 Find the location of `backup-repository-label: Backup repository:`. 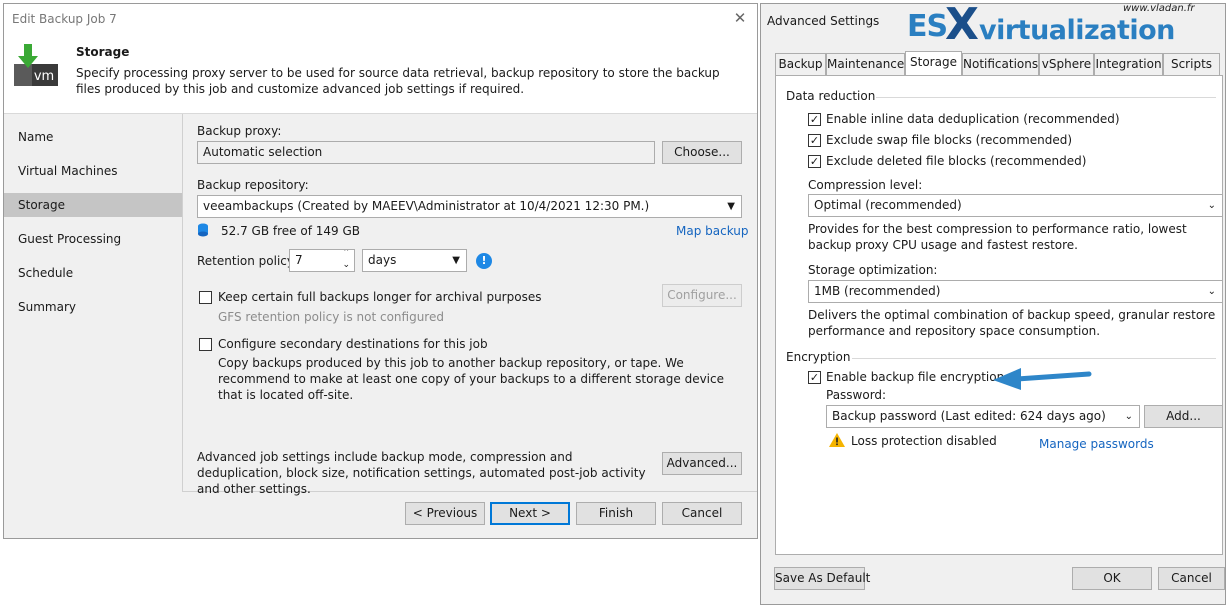

backup-repository-label: Backup repository: is located at coordinates (253, 185).